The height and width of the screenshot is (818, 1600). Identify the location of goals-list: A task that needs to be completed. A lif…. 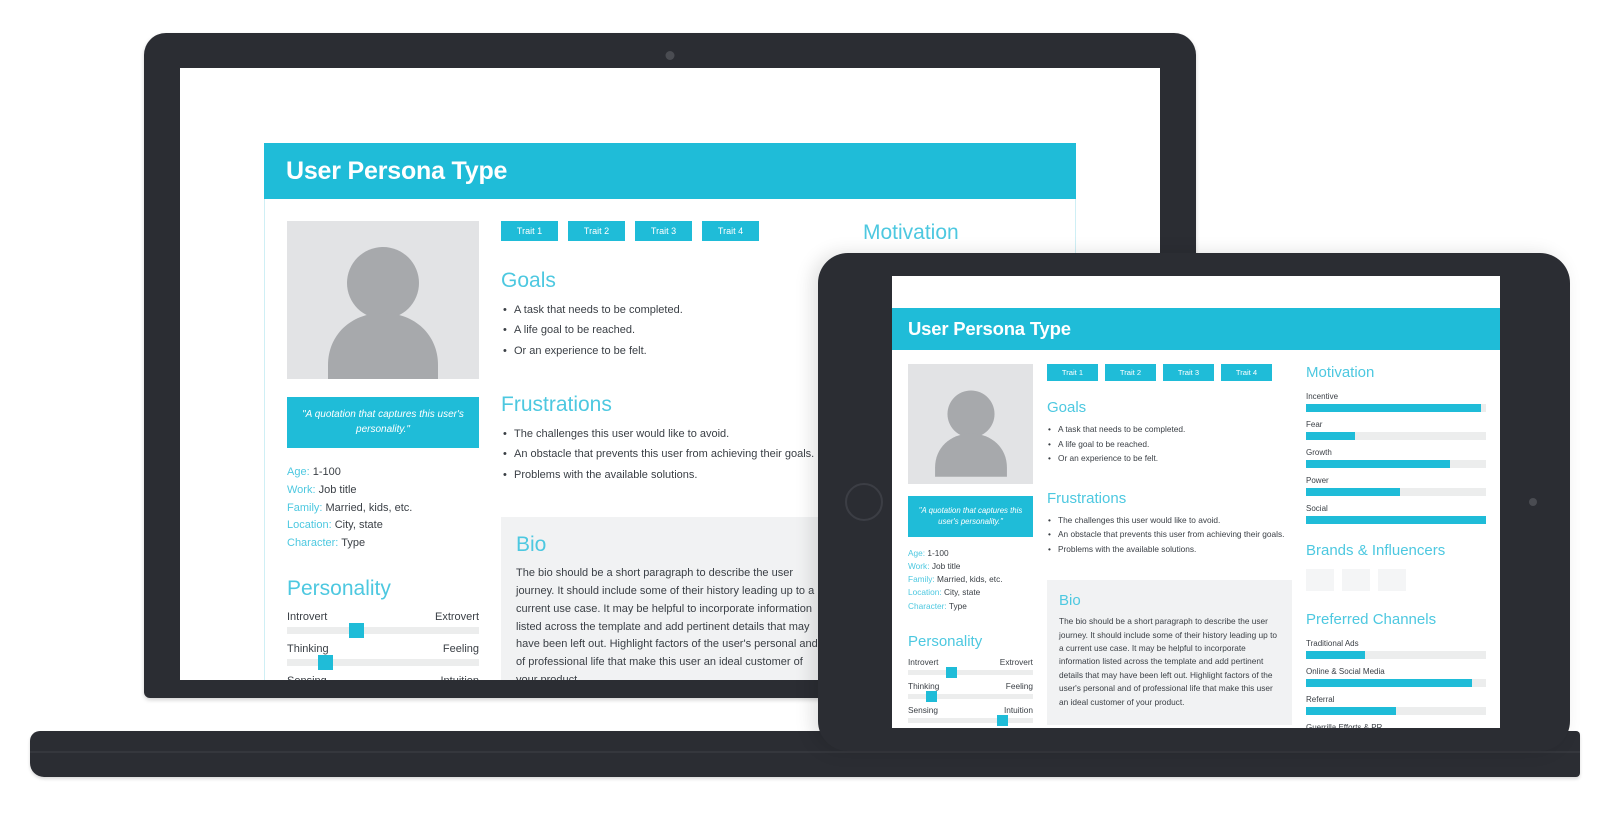
(671, 330).